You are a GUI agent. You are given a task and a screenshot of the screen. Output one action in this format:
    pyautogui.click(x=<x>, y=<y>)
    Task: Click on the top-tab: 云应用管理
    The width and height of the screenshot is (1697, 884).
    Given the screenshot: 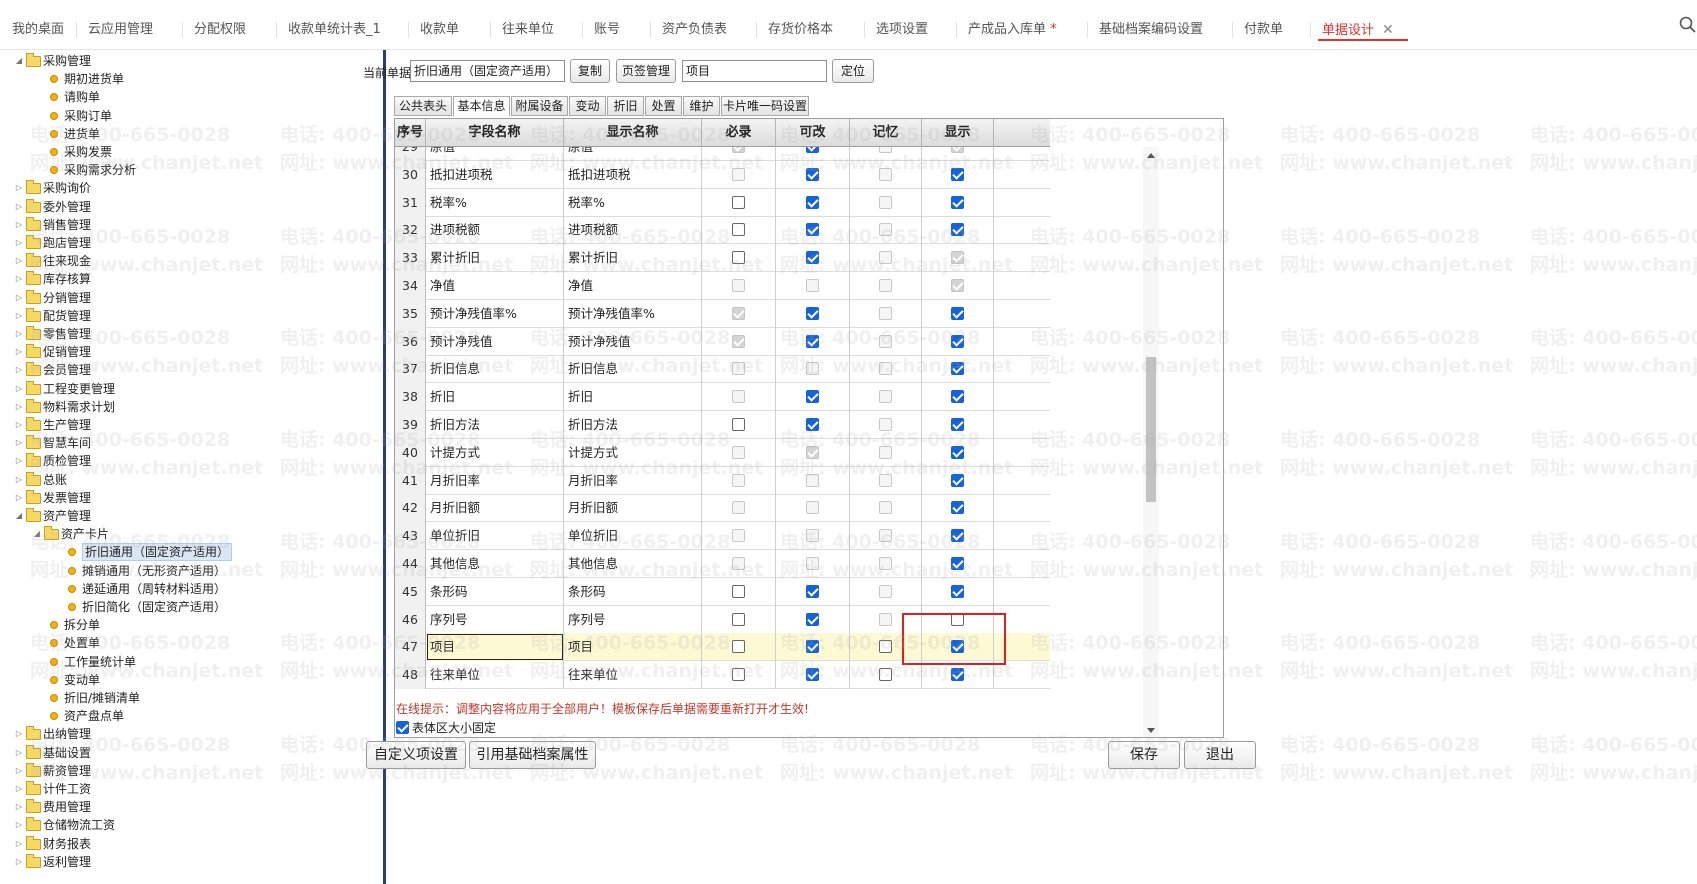 What is the action you would take?
    pyautogui.click(x=120, y=25)
    